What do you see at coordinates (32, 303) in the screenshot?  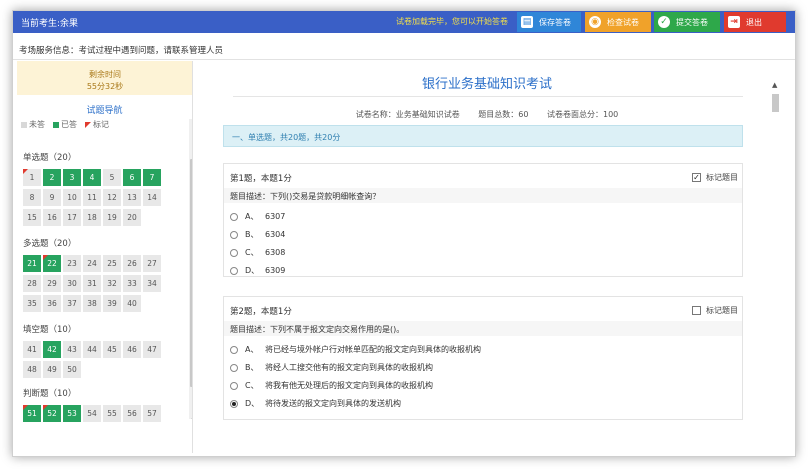 I see `question-cell-35: 35` at bounding box center [32, 303].